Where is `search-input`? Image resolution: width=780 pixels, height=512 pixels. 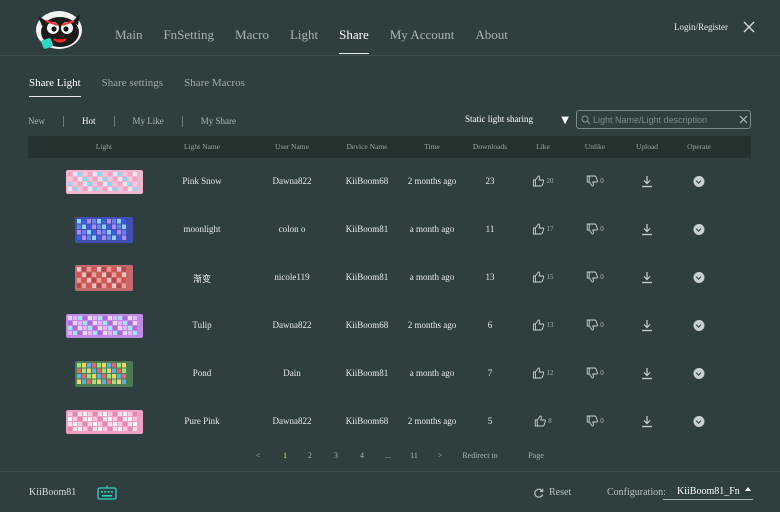
search-input is located at coordinates (662, 119).